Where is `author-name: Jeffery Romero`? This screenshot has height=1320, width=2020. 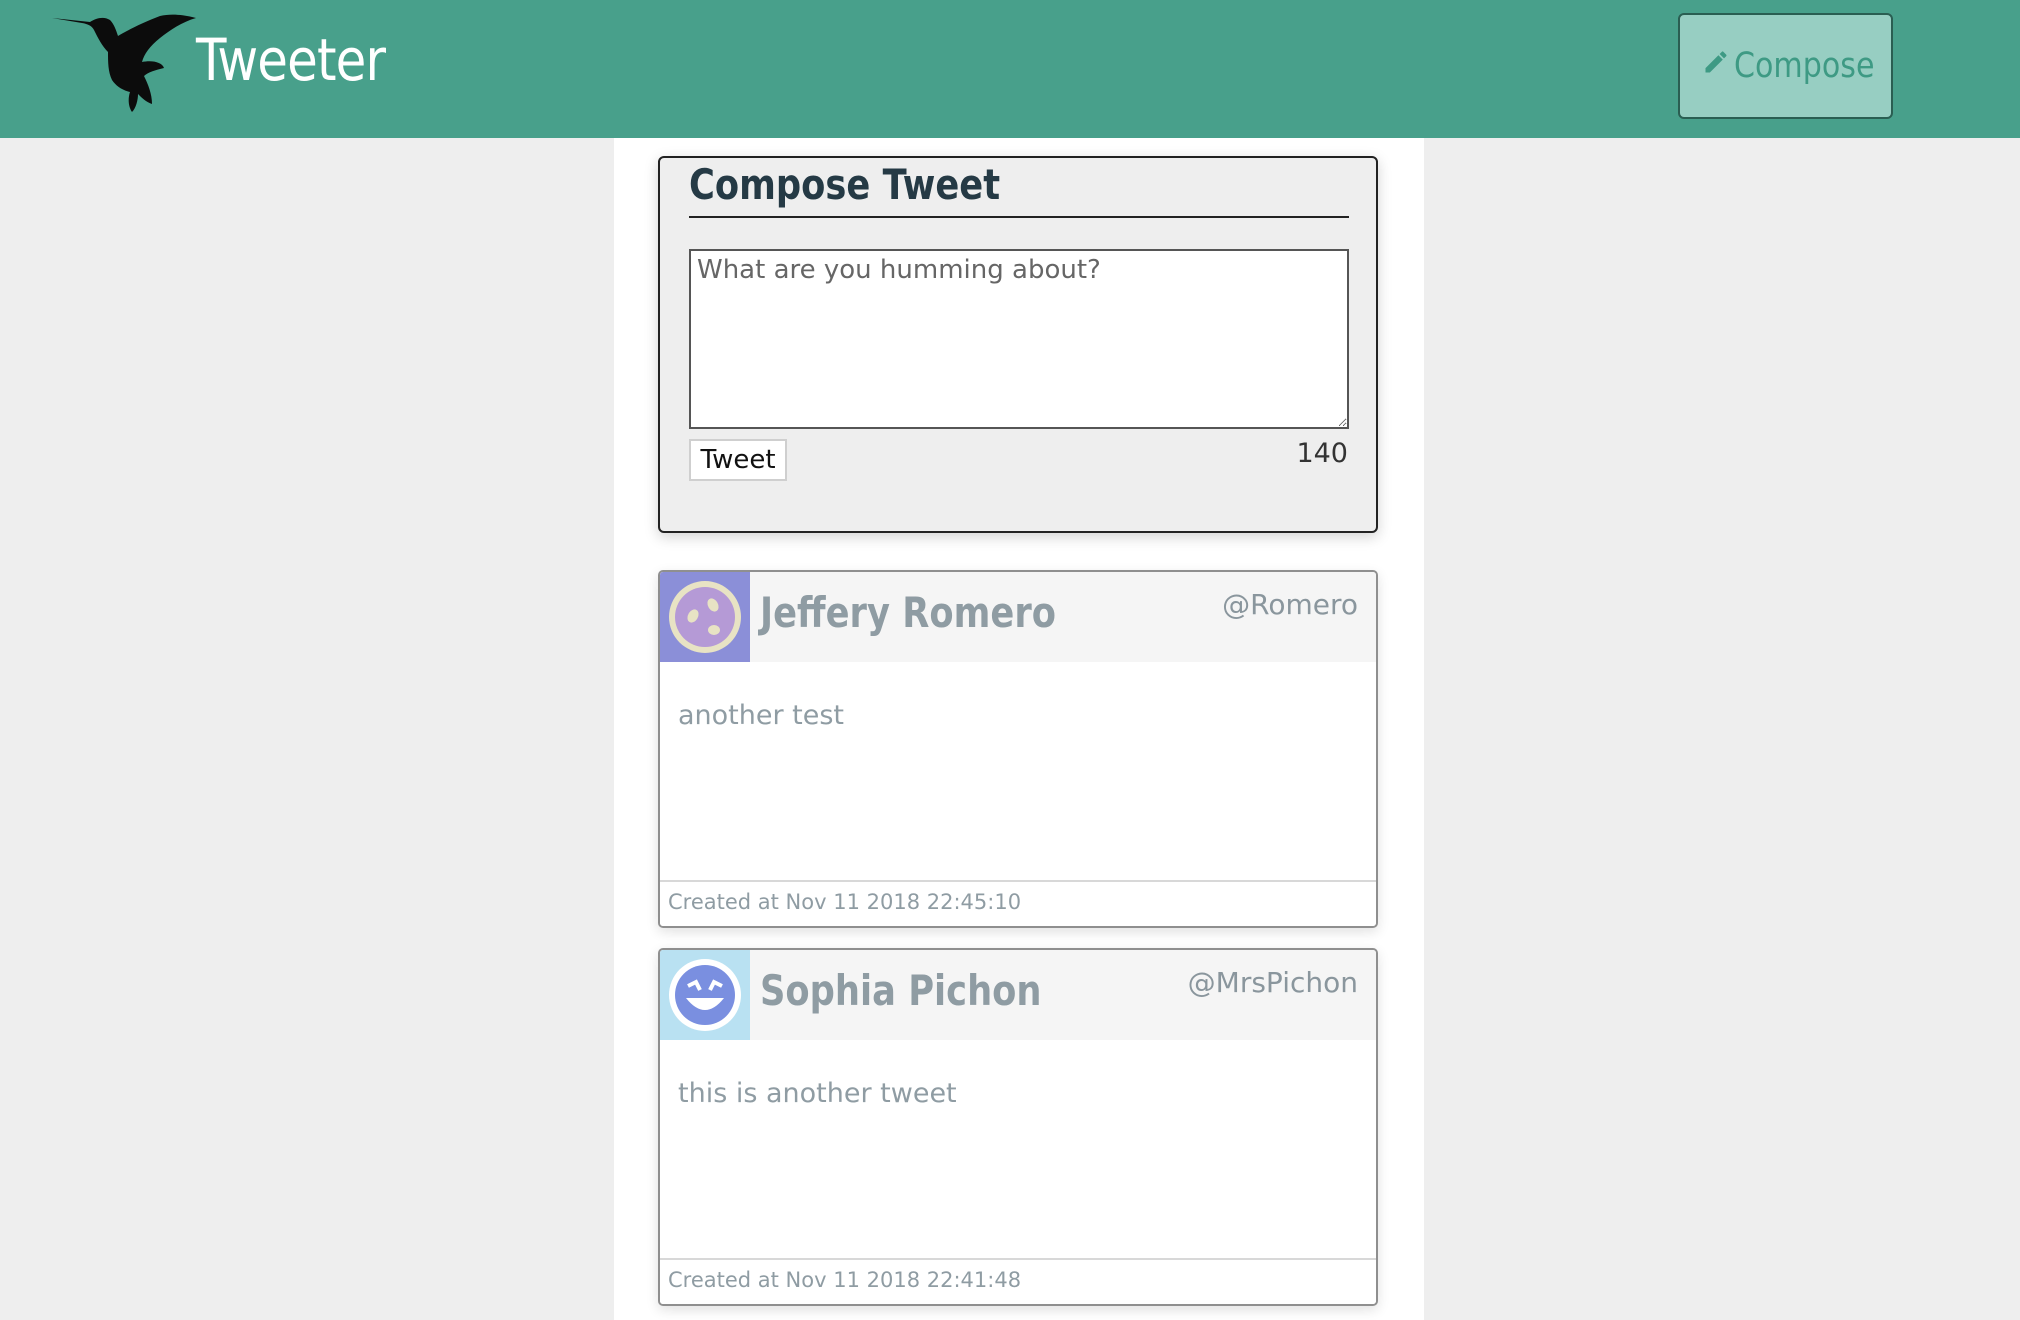
author-name: Jeffery Romero is located at coordinates (908, 612).